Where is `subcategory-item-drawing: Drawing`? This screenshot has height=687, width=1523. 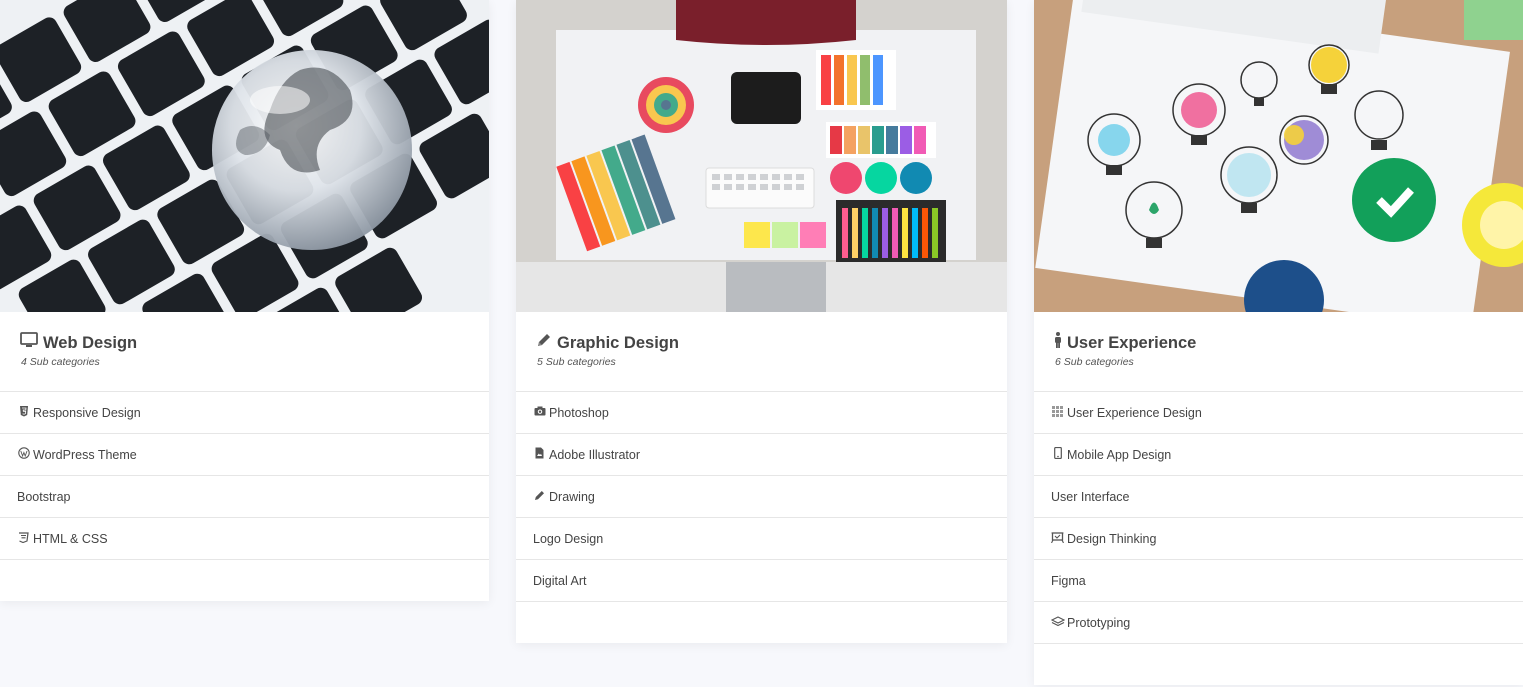
subcategory-item-drawing: Drawing is located at coordinates (761, 497).